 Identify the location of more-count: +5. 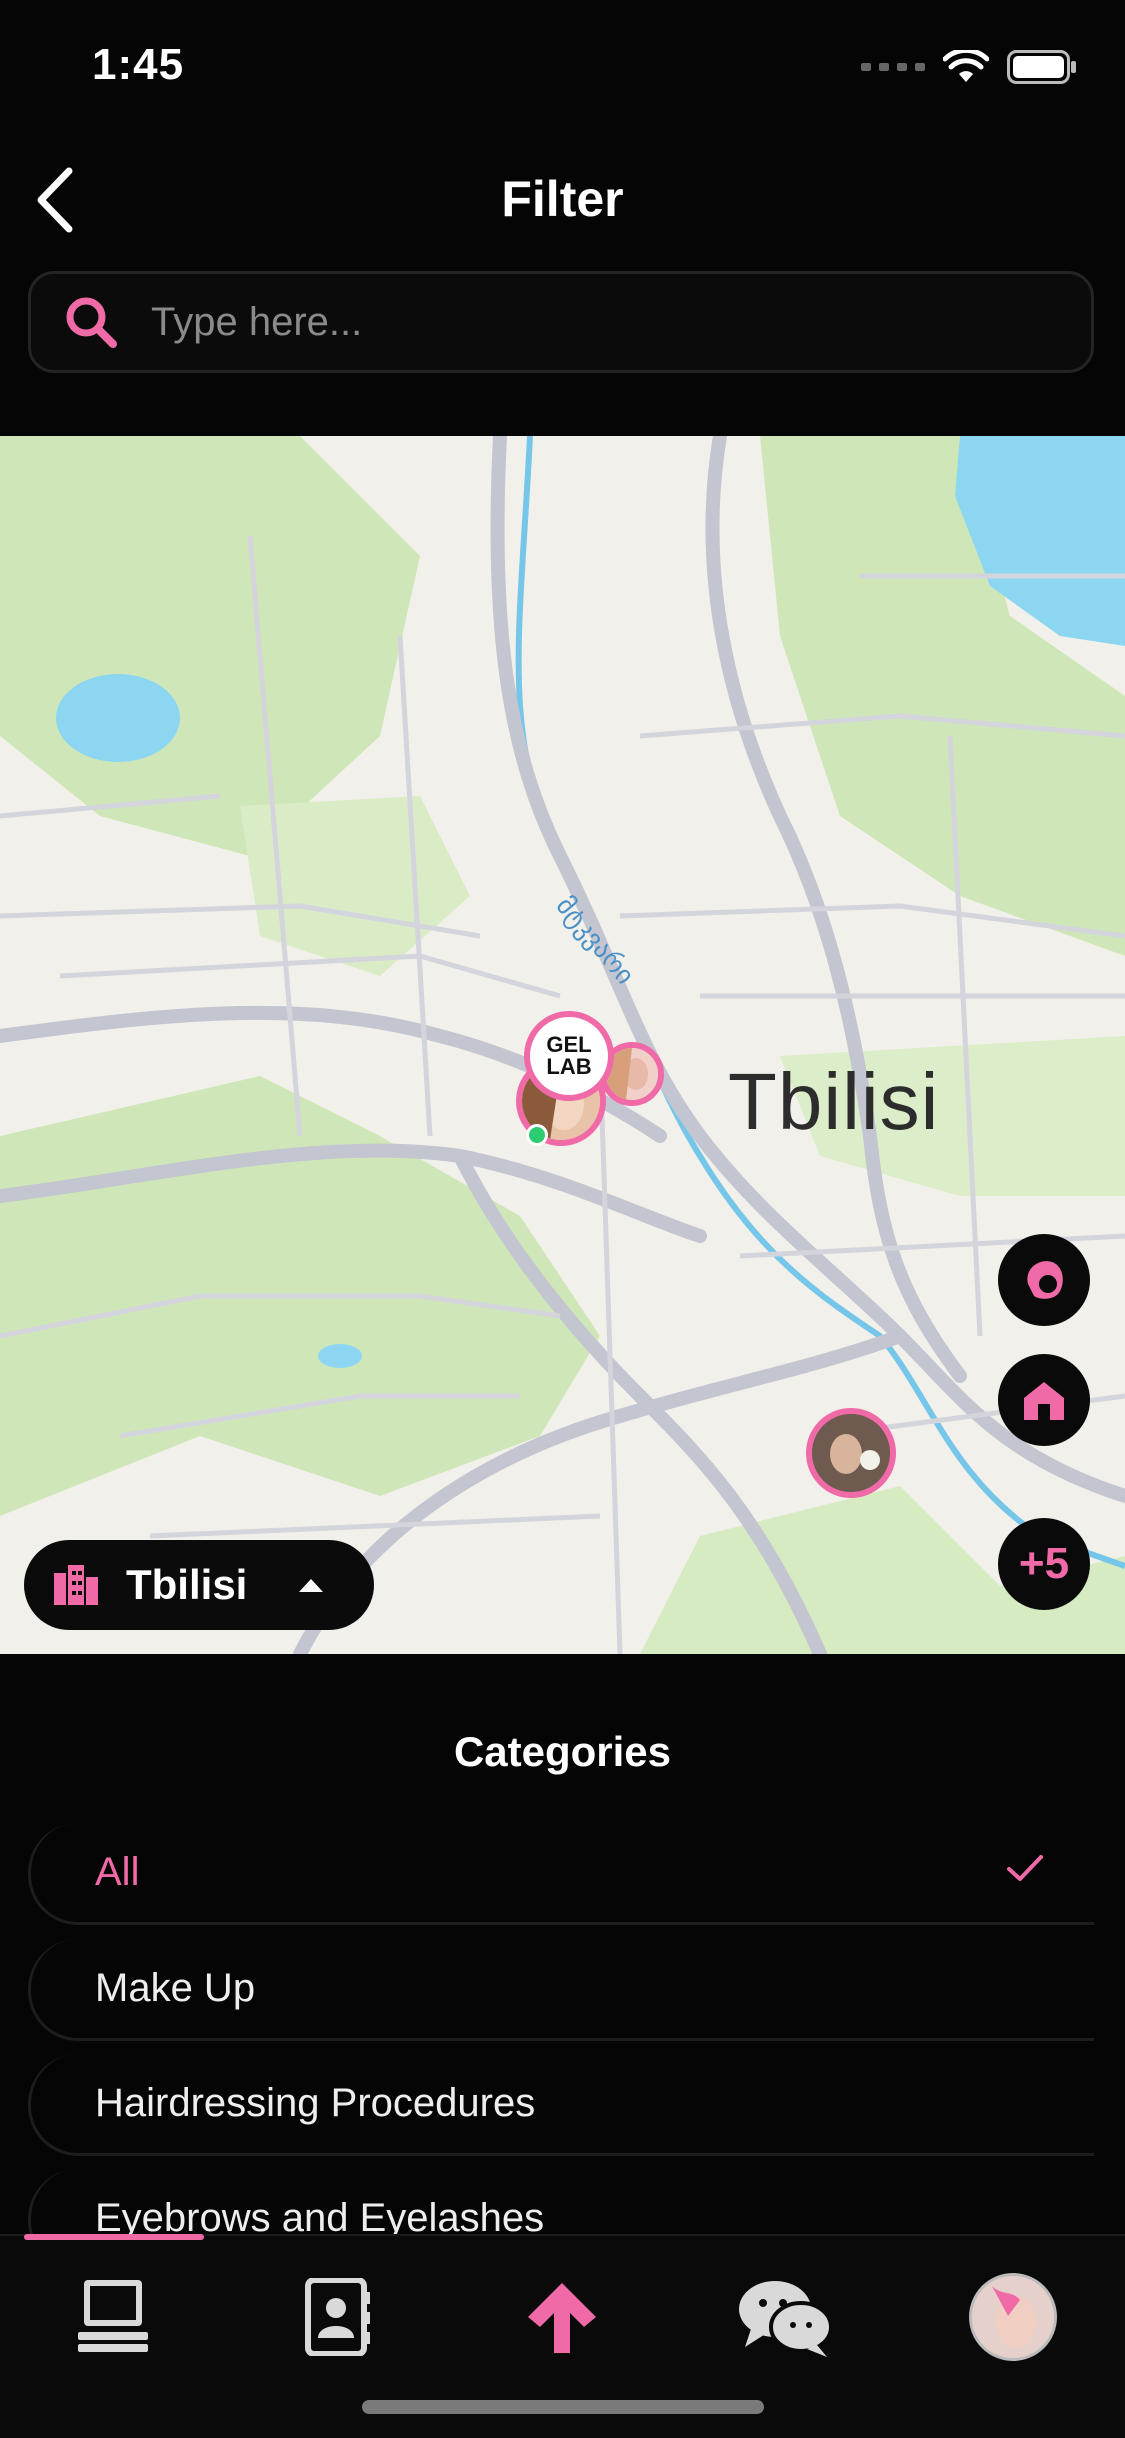
(1044, 1563).